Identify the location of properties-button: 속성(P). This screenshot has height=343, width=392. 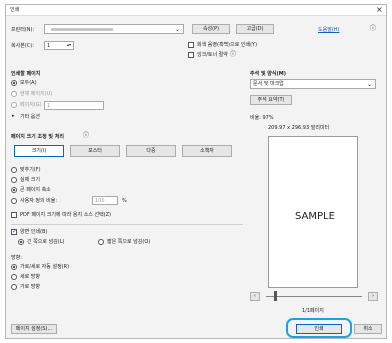
(211, 29).